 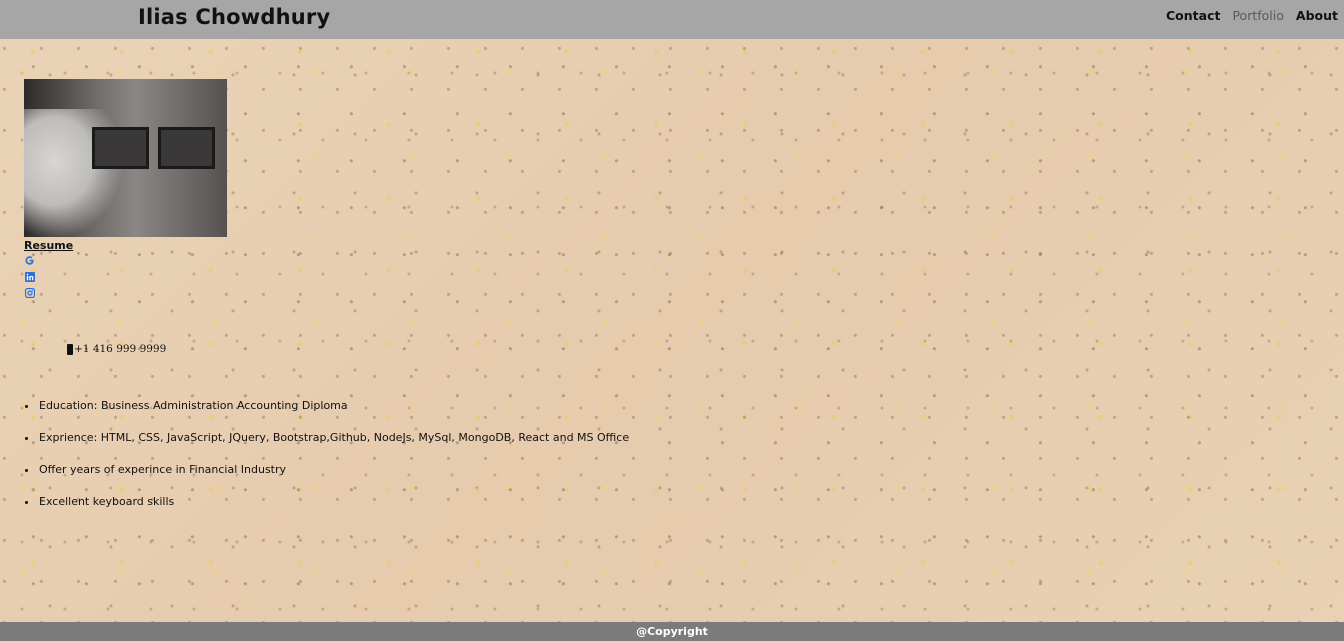 I want to click on main-nav: Contact Portfolio About, so click(x=1252, y=16).